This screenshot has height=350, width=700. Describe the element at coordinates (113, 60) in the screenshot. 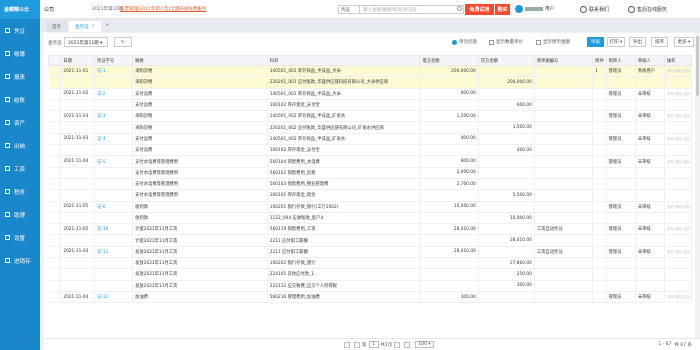

I see `col-voucher-no: 凭证字号` at that location.